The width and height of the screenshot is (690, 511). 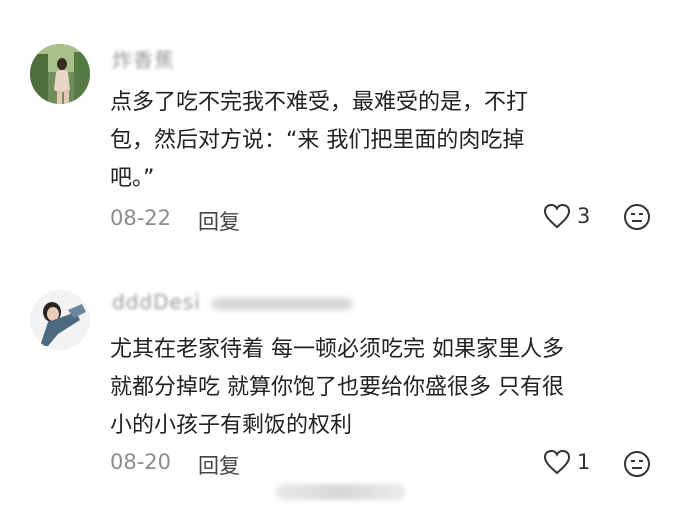 I want to click on blurred-watermark, so click(x=341, y=492).